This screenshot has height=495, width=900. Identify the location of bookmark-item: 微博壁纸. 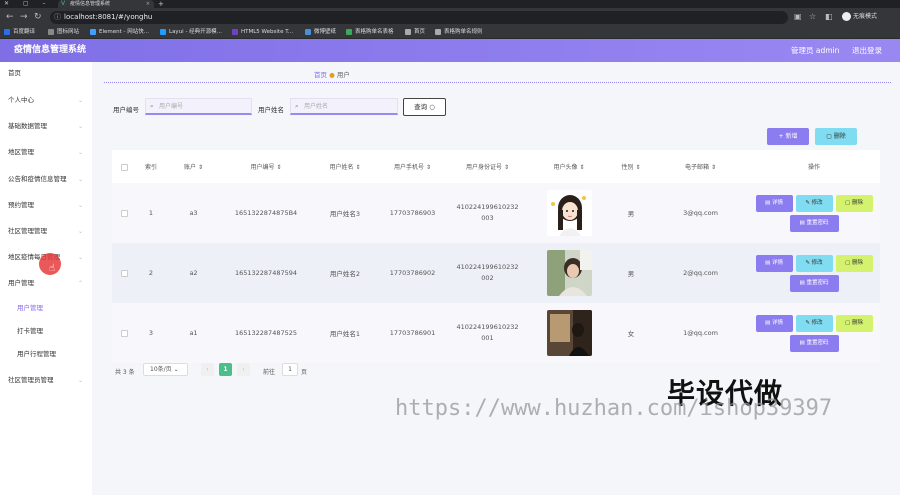
(320, 32).